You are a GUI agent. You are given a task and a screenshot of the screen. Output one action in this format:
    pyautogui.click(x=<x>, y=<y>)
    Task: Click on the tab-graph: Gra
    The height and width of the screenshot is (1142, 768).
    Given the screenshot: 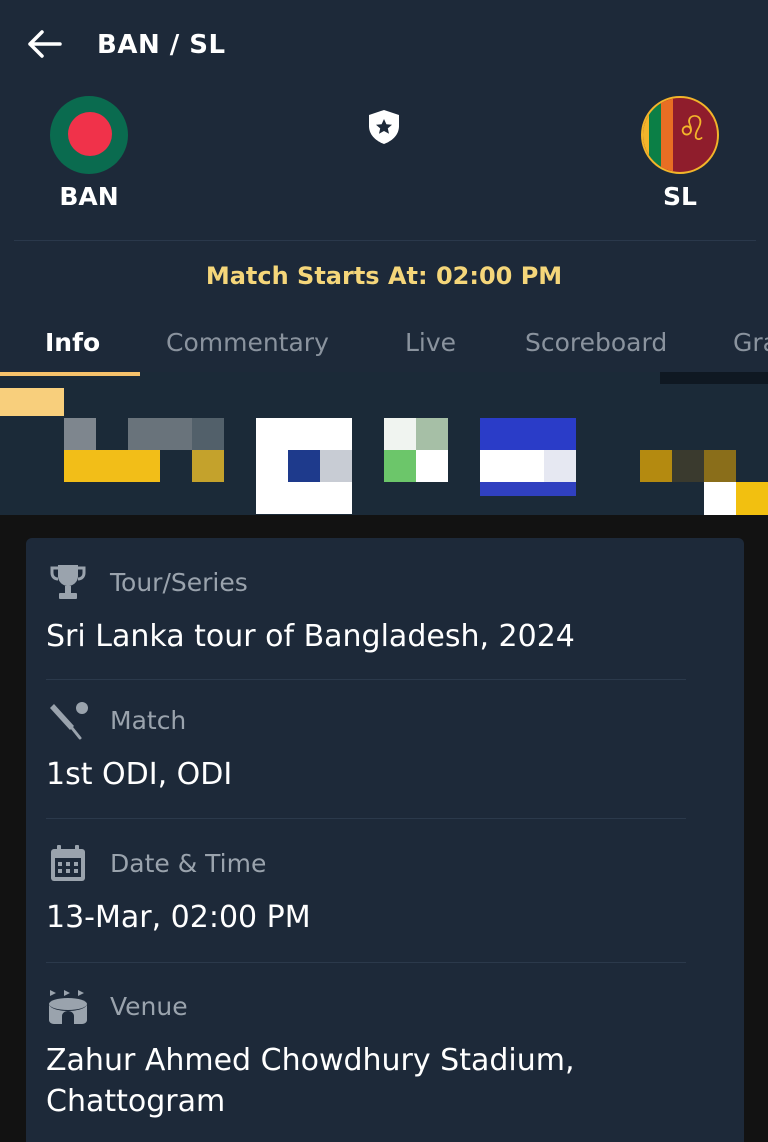 What is the action you would take?
    pyautogui.click(x=750, y=342)
    